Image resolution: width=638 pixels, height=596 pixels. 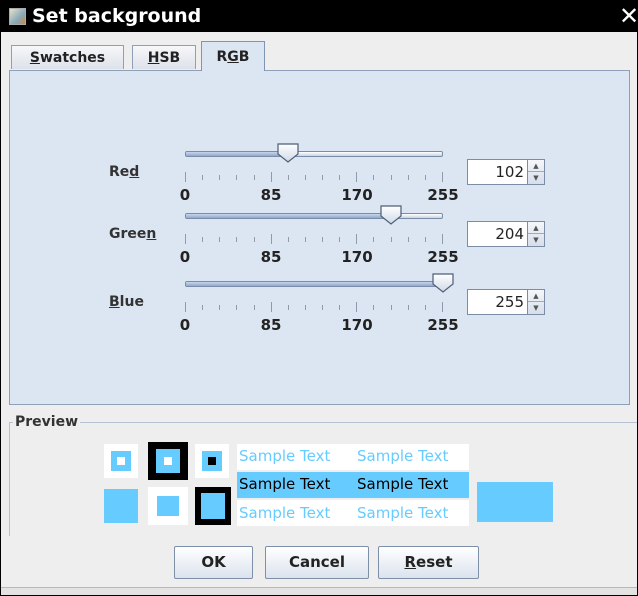 I want to click on green-slider-thumb, so click(x=391, y=215).